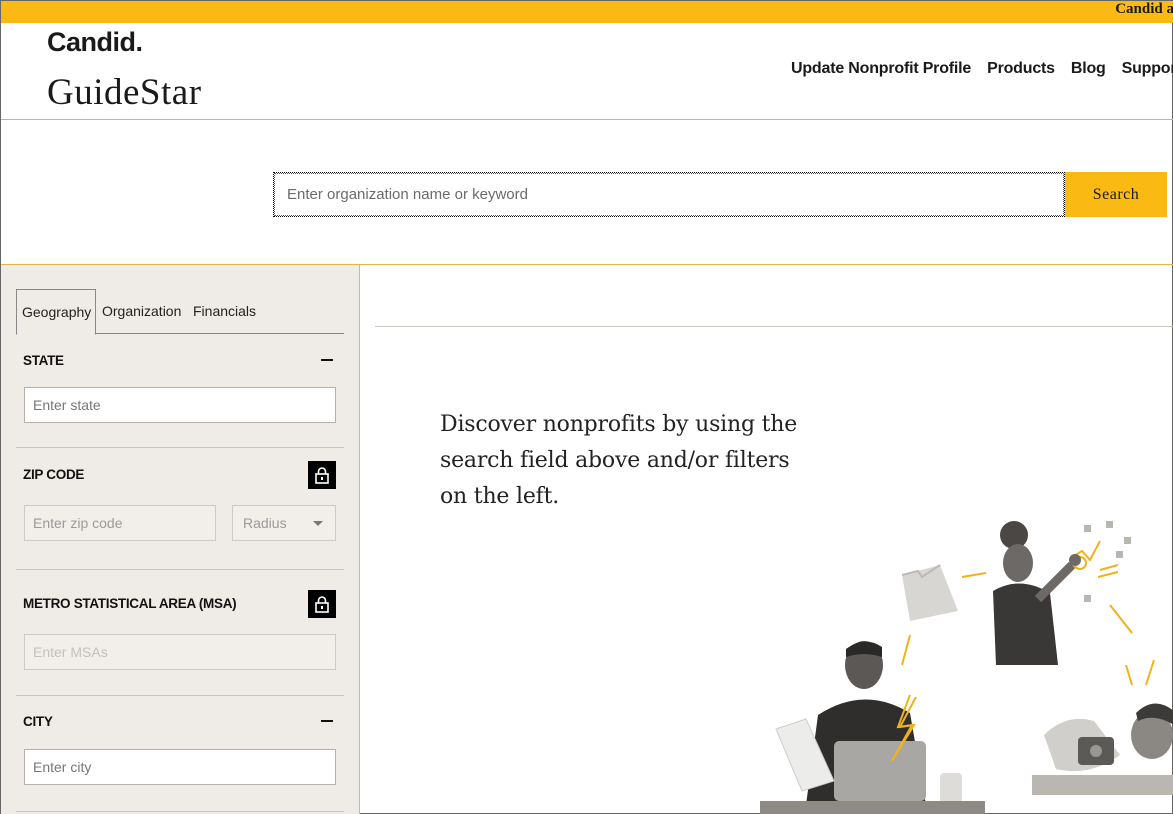 The height and width of the screenshot is (814, 1173). Describe the element at coordinates (43, 360) in the screenshot. I see `state-title: STATE` at that location.